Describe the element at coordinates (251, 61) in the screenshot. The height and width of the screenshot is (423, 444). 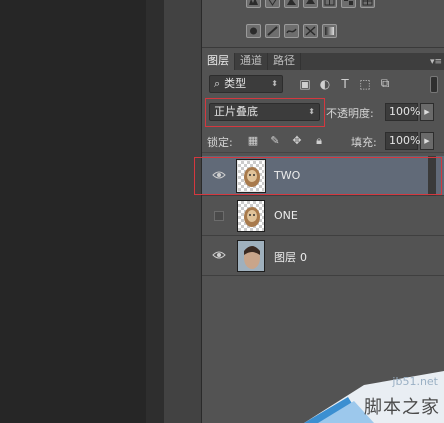
I see `tab-channels: 通道` at that location.